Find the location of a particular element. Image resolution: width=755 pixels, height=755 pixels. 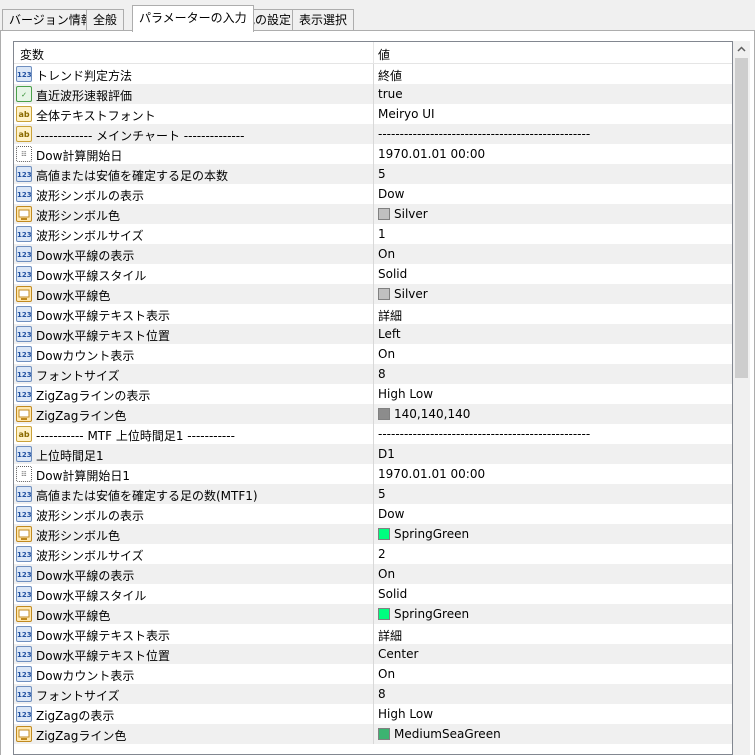

parameter-row: 波形シンボル色 Silver is located at coordinates (373, 214).